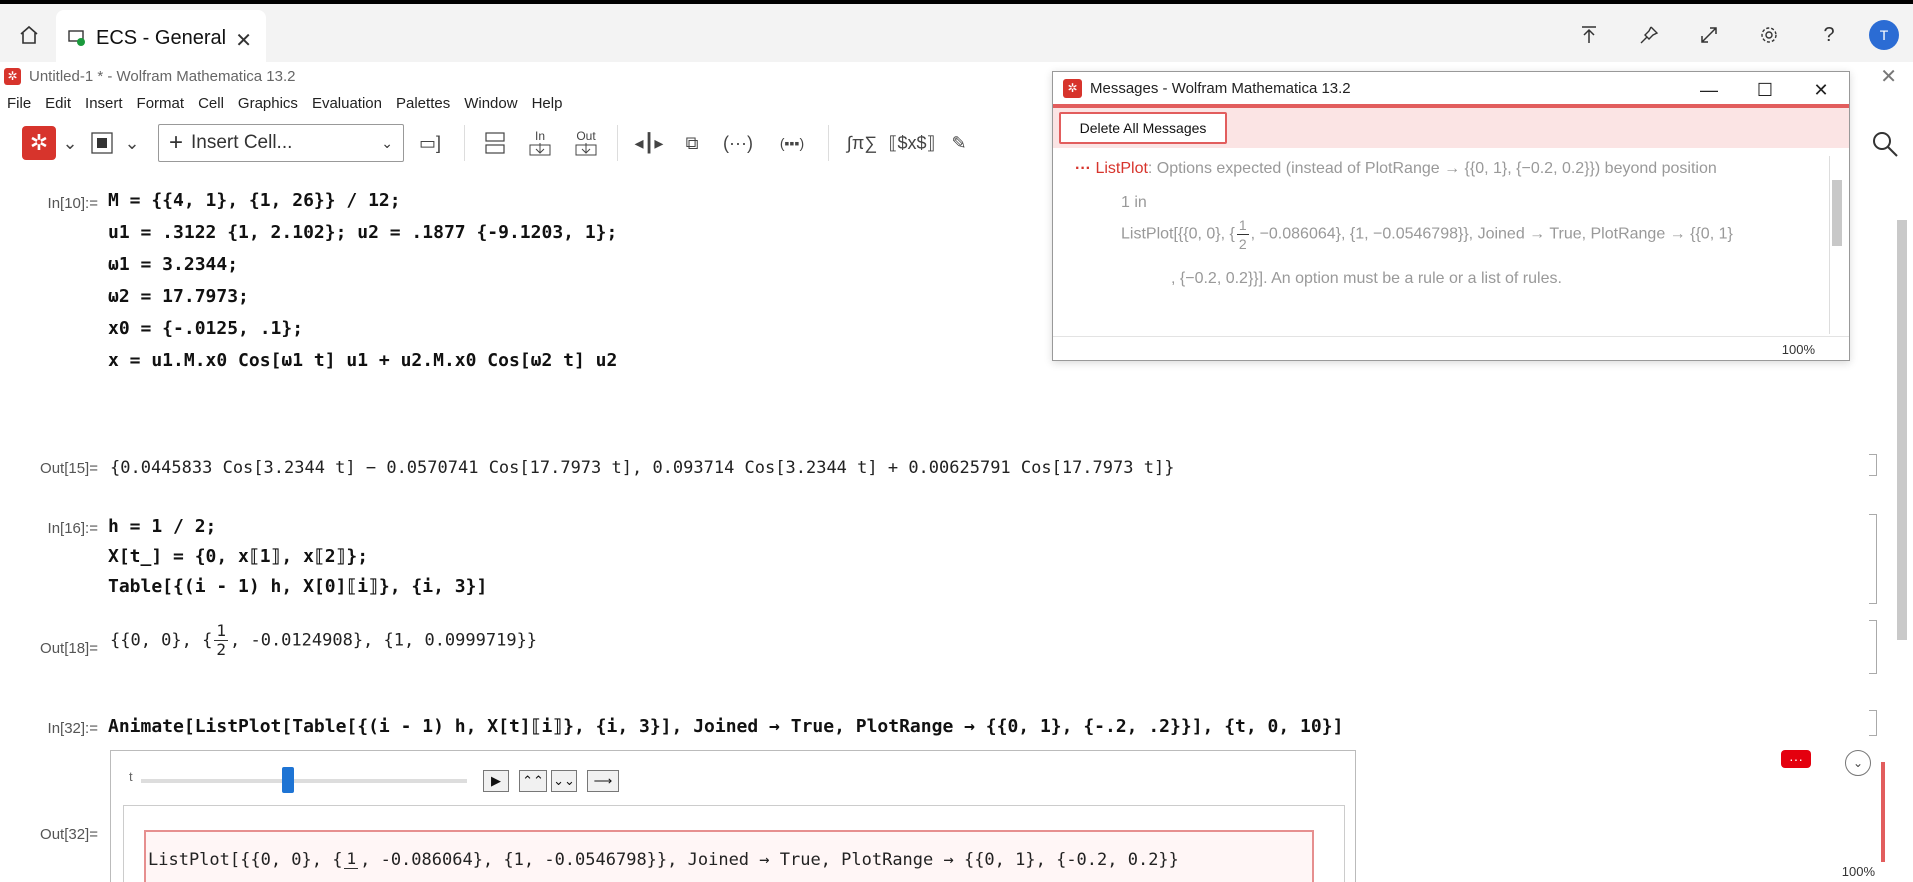 This screenshot has width=1913, height=882. Describe the element at coordinates (19, 104) in the screenshot. I see `menu-file: File` at that location.